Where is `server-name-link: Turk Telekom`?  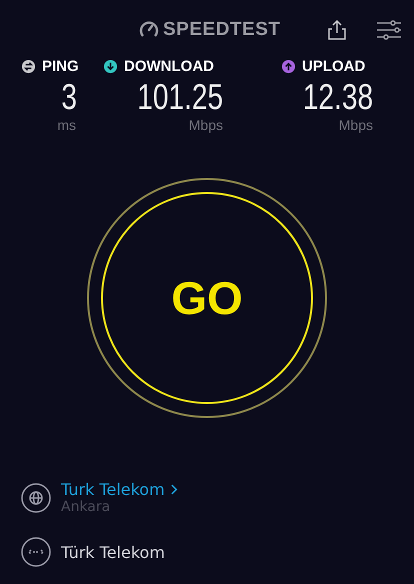
server-name-link: Turk Telekom is located at coordinates (113, 489).